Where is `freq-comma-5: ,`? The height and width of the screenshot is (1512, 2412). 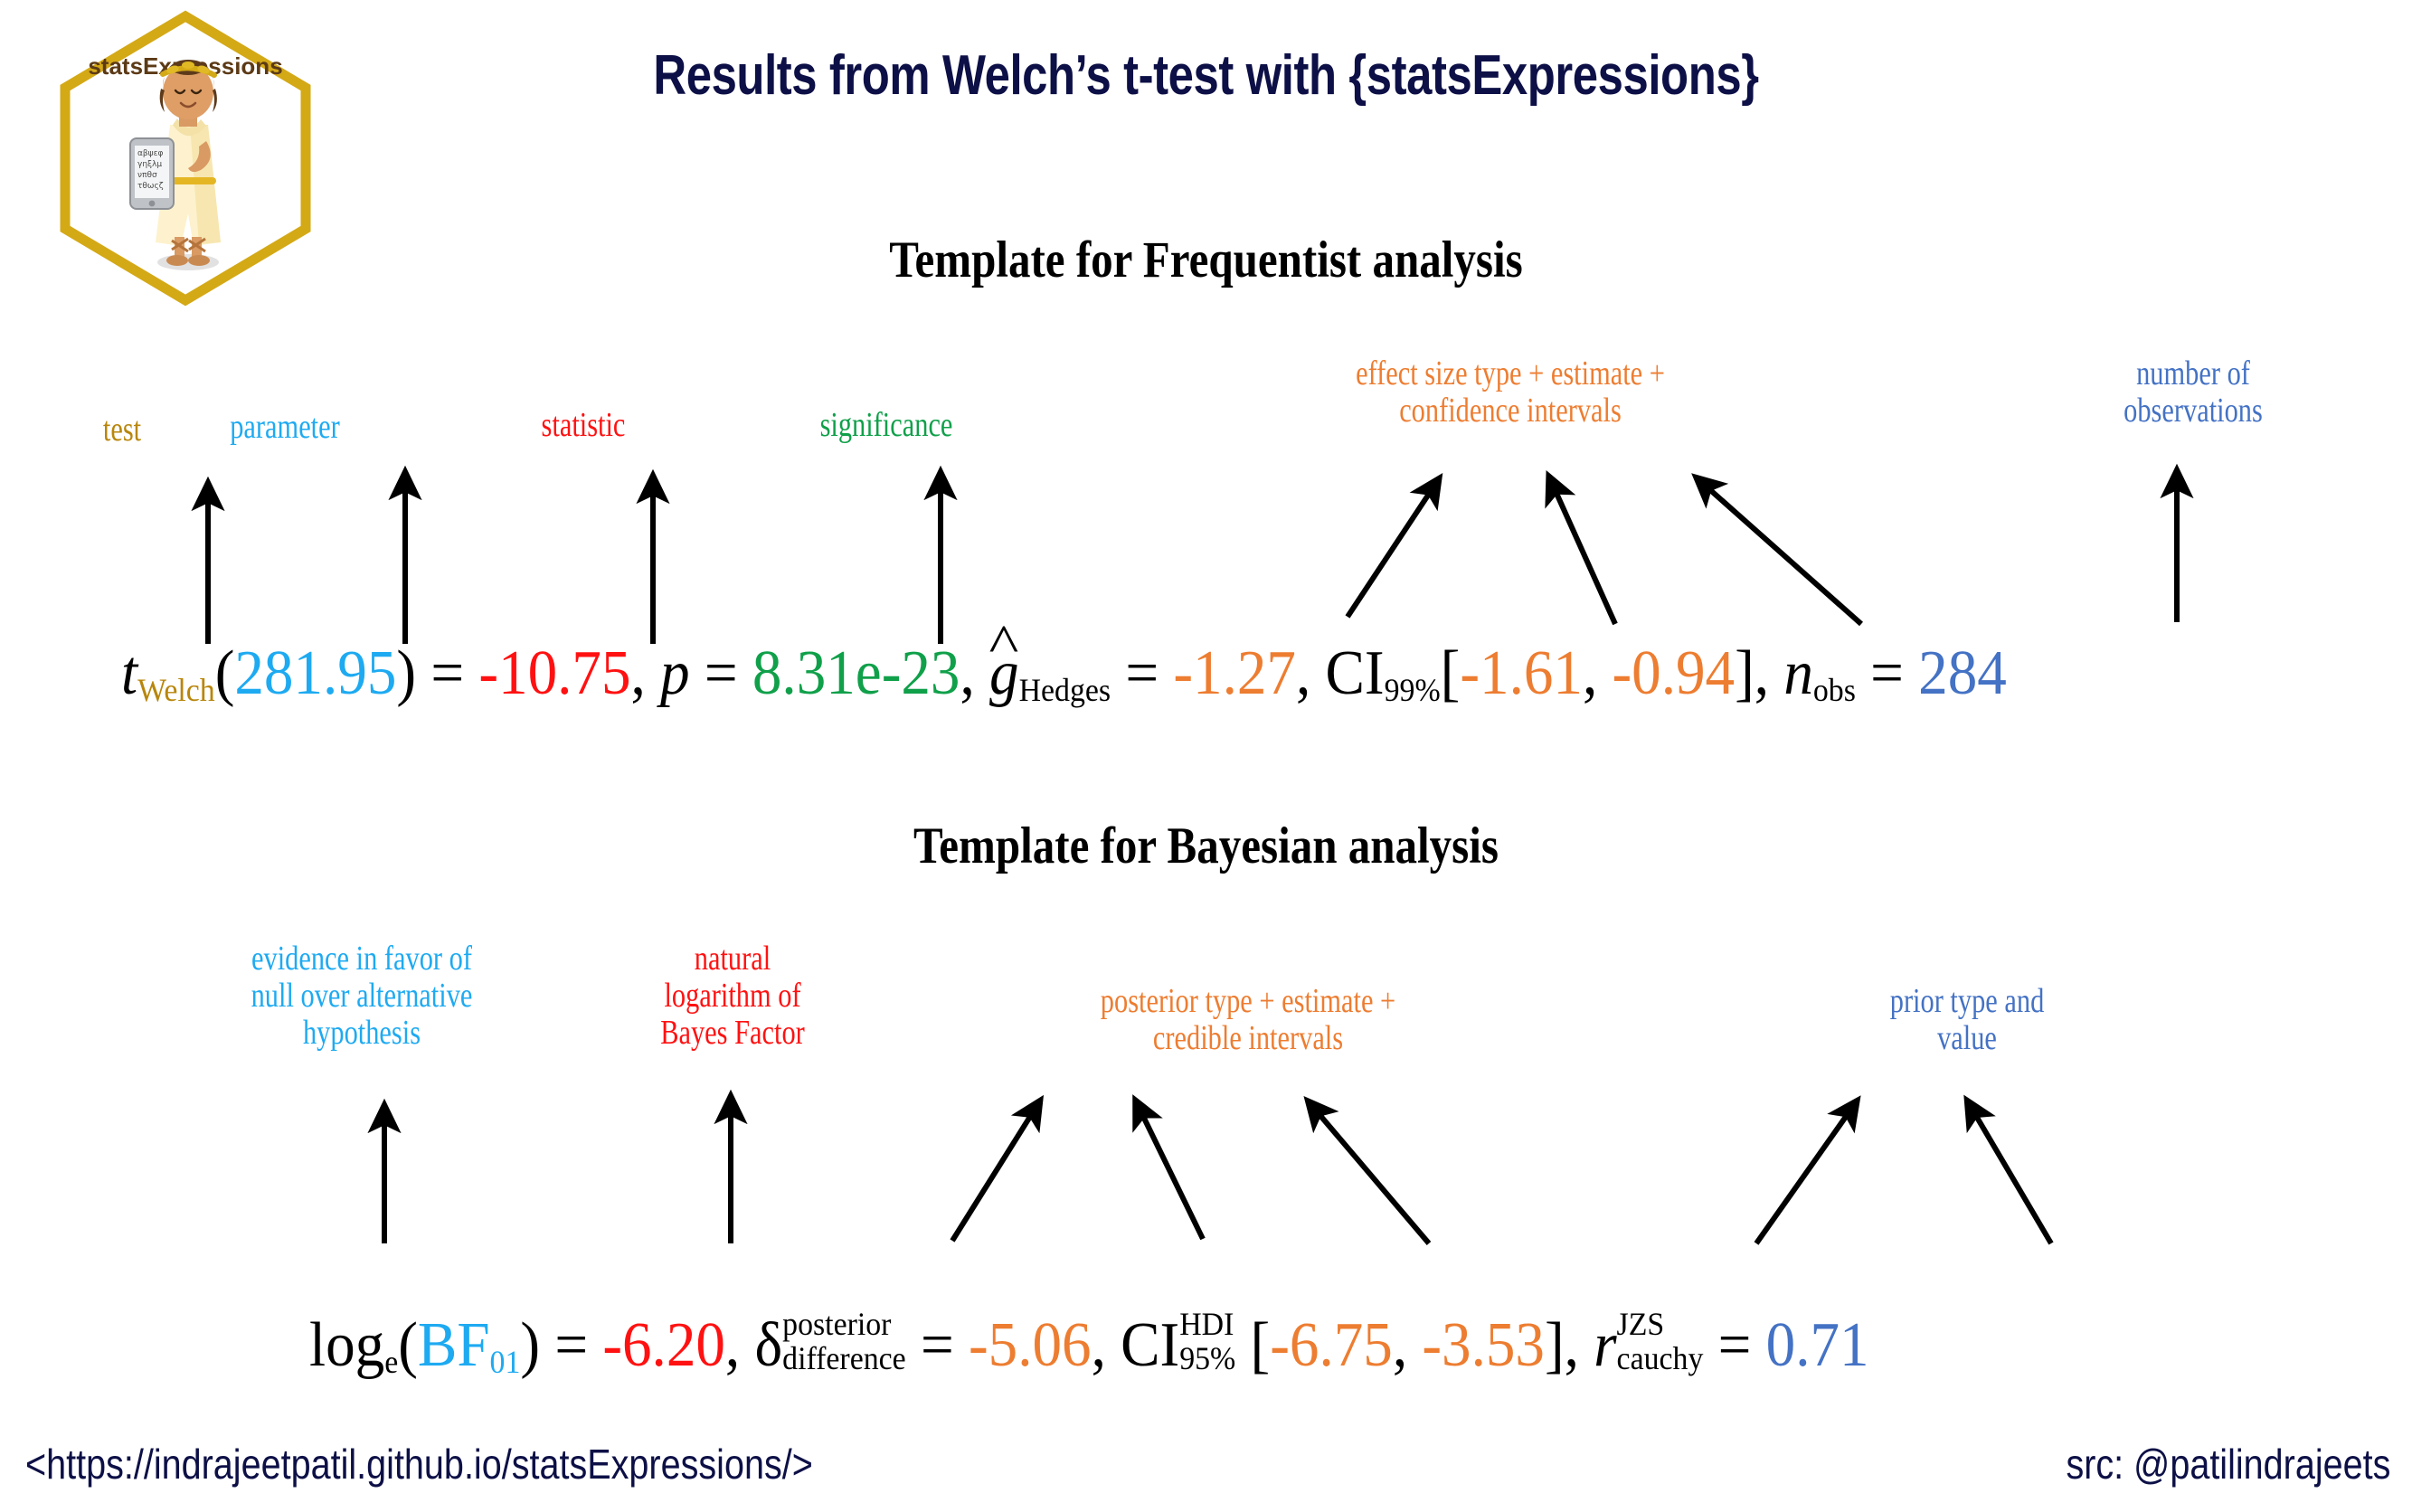
freq-comma-5: , is located at coordinates (1762, 673).